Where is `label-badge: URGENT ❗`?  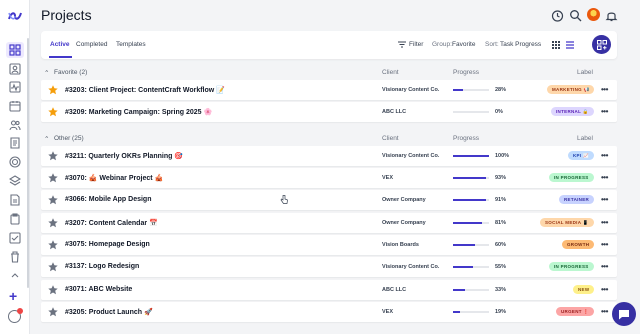
label-badge: URGENT ❗ is located at coordinates (575, 311).